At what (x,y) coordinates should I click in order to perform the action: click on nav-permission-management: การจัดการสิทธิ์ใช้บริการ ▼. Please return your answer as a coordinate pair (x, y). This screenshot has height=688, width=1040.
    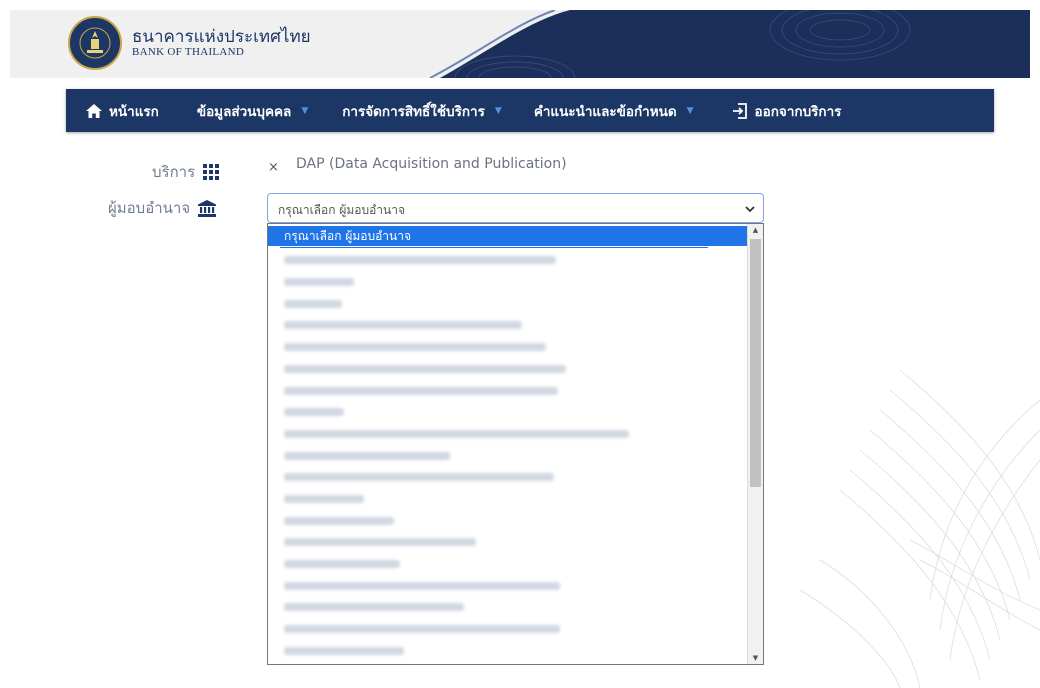
    Looking at the image, I should click on (422, 110).